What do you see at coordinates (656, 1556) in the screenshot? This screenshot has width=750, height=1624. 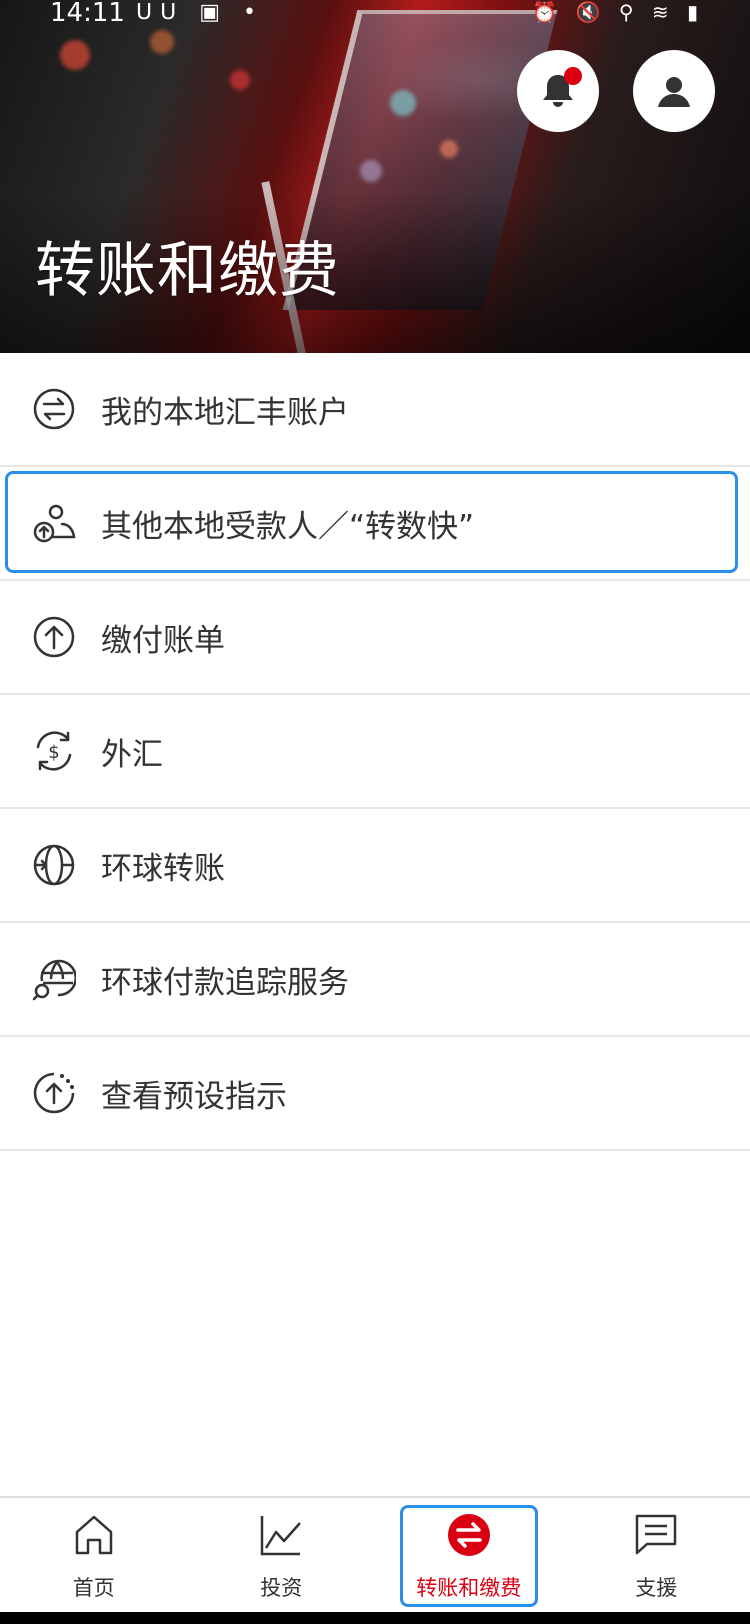 I see `nav-tab-support: 支援` at bounding box center [656, 1556].